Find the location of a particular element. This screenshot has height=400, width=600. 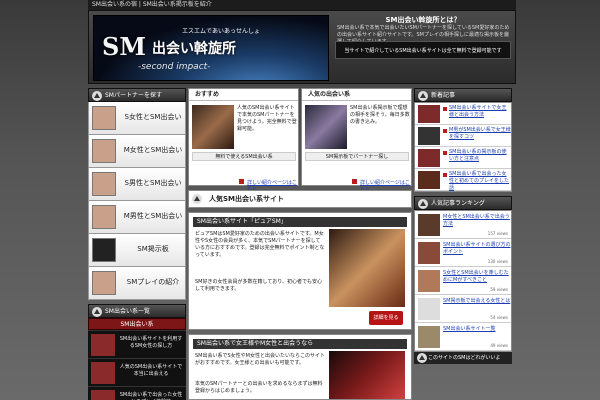

pickup-text: 人気のSM出会い系サイトで本気のSMパートナーを見つけよう。完全無料で登録可能。 is located at coordinates (267, 118).